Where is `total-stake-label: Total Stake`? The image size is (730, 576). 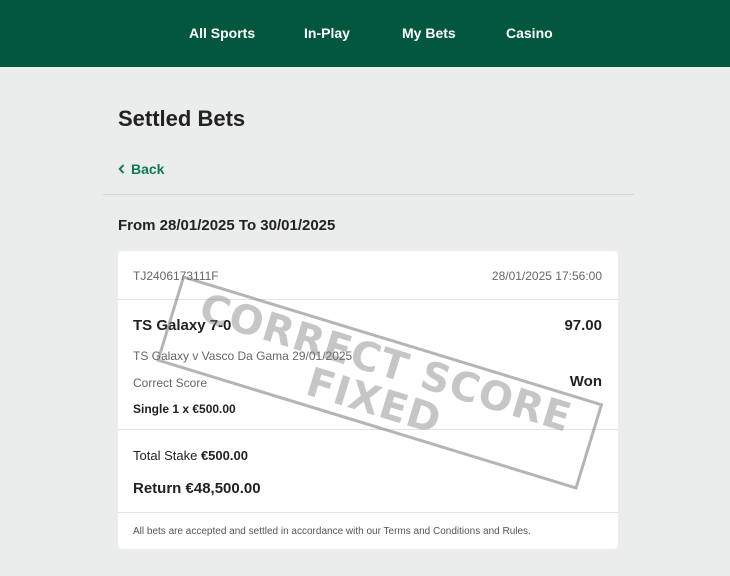 total-stake-label: Total Stake is located at coordinates (165, 455).